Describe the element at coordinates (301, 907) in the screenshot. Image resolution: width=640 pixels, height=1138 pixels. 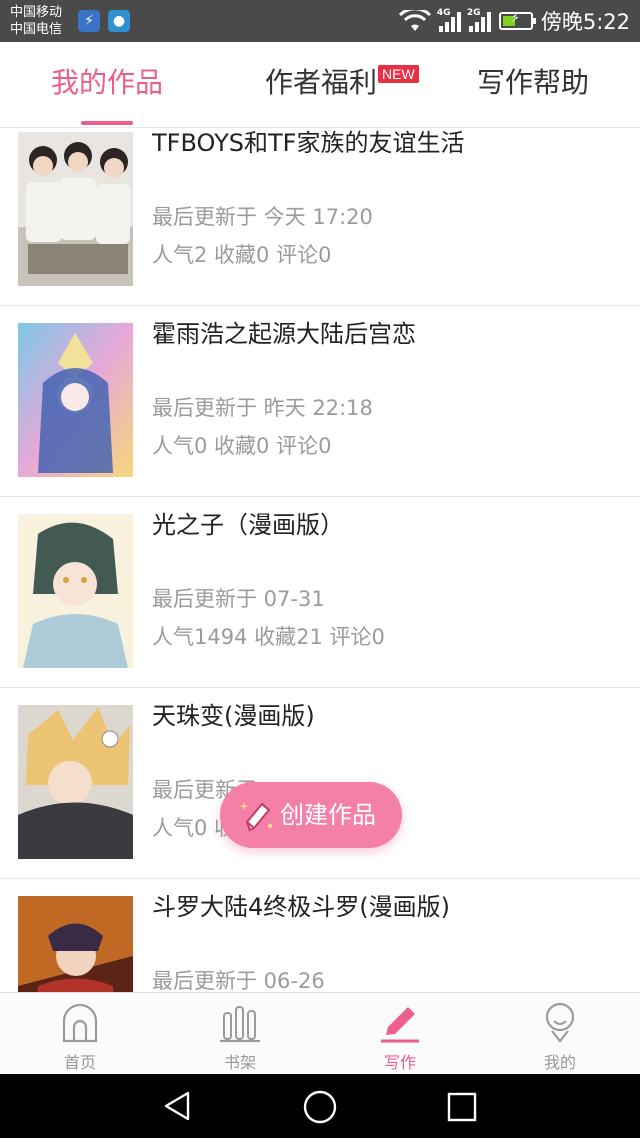
I see `work-title: 斗罗大陆4终极斗罗(漫画版)` at that location.